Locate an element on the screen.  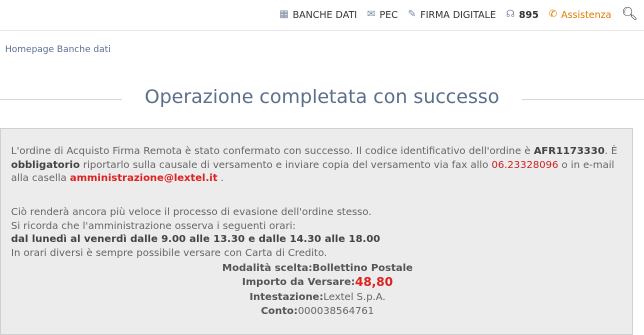
nav-firma-digitale-label: FIRMA DIGITALE is located at coordinates (458, 15).